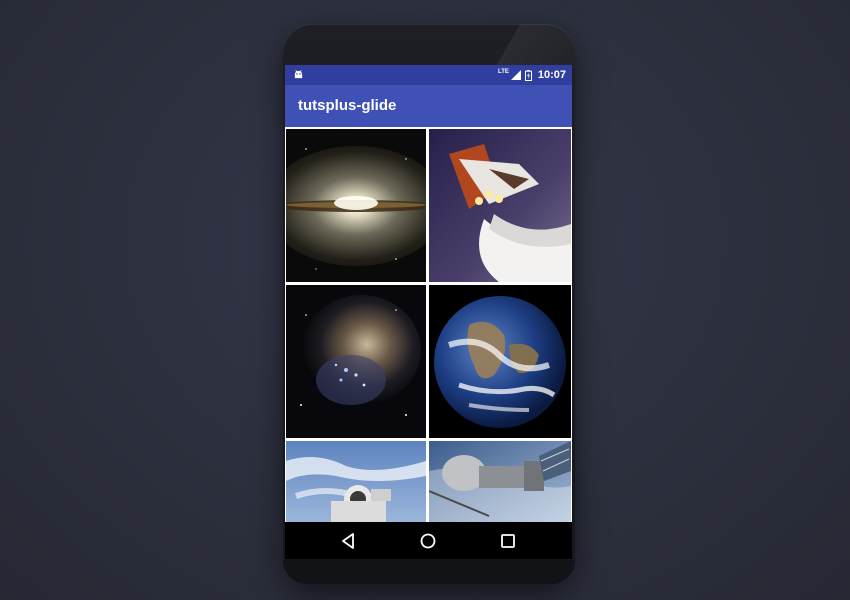  I want to click on recents-icon, so click(508, 541).